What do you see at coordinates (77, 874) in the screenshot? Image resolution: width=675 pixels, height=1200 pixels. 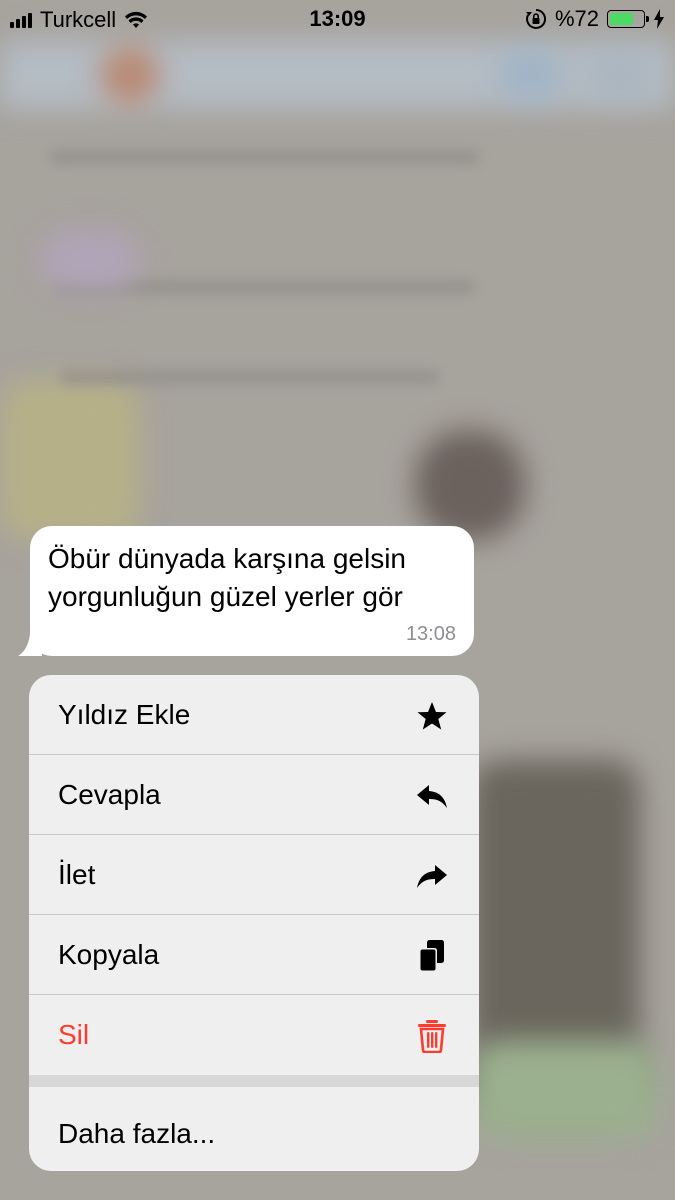 I see `menu-item-label: İlet` at bounding box center [77, 874].